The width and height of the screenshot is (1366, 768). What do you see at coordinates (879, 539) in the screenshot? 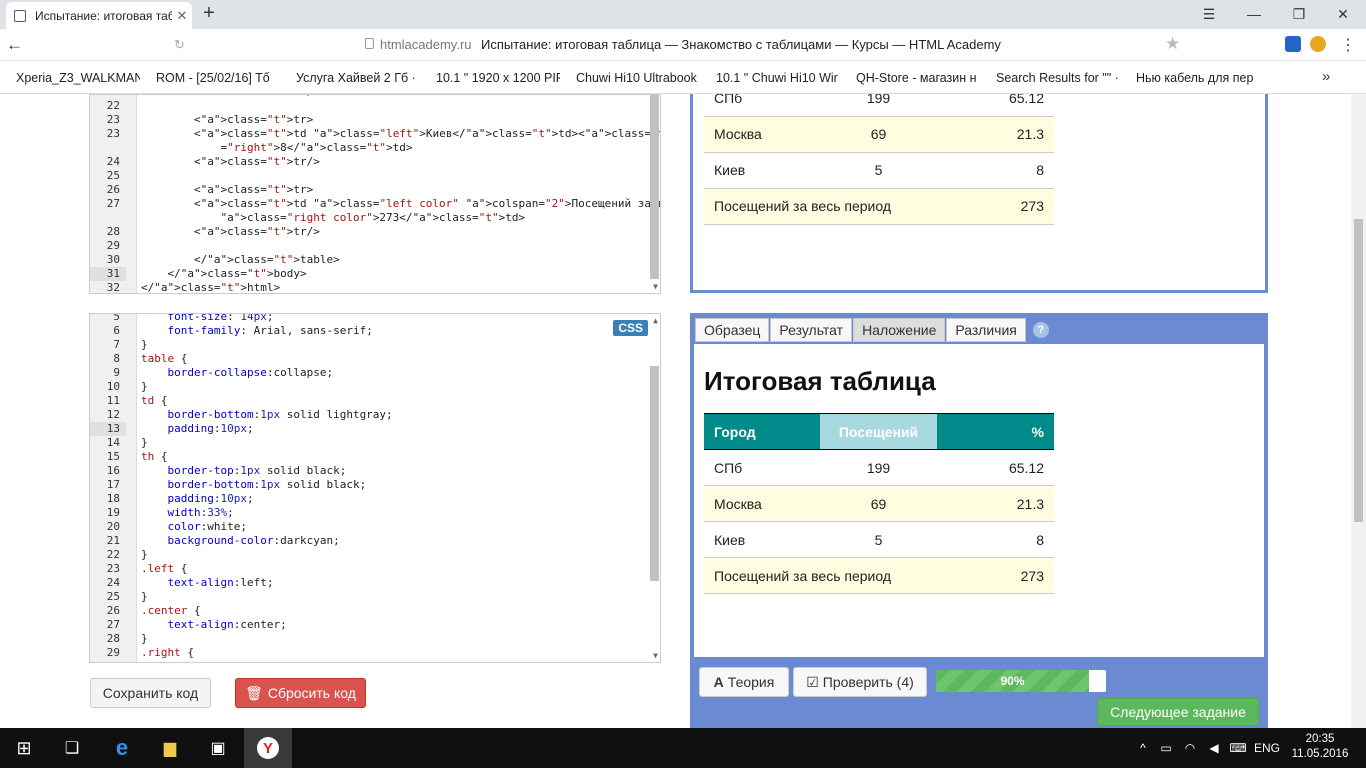
I see `table-row: Киев 5 8` at bounding box center [879, 539].